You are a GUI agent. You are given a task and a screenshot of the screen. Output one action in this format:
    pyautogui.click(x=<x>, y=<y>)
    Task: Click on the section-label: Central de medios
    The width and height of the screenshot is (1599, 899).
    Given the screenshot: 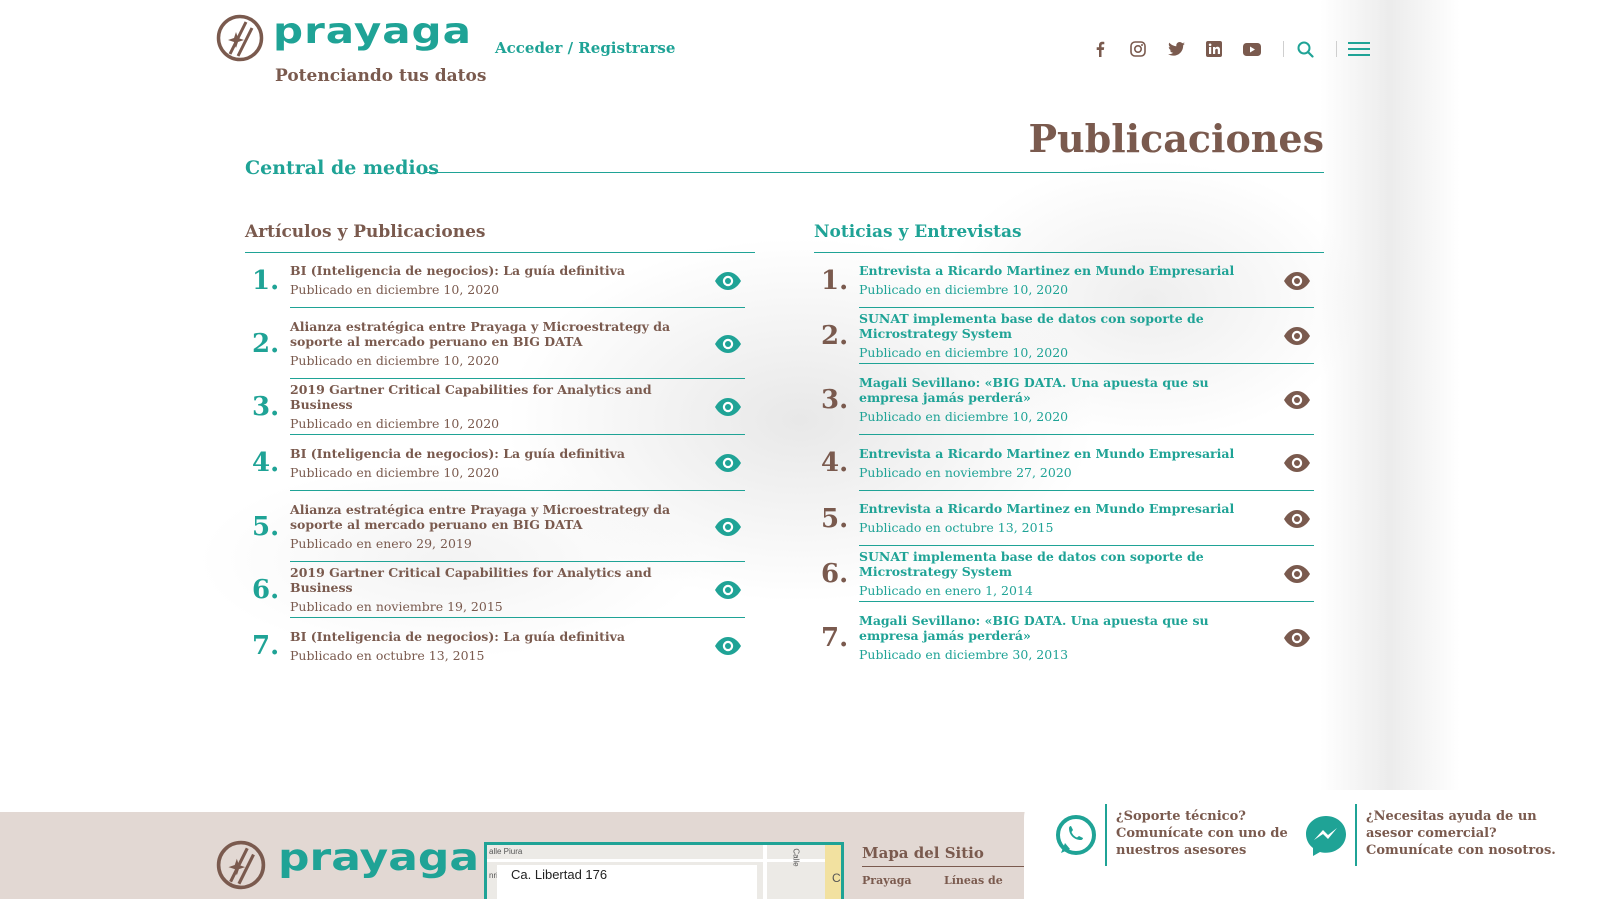 What is the action you would take?
    pyautogui.click(x=342, y=168)
    